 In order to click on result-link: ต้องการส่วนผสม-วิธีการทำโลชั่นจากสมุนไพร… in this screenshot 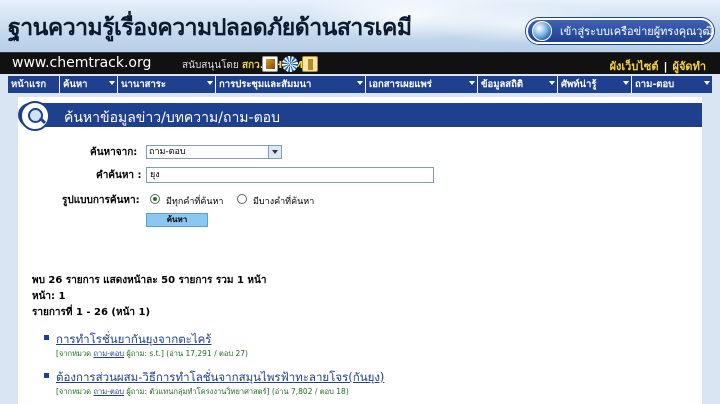, I will do `click(220, 378)`.